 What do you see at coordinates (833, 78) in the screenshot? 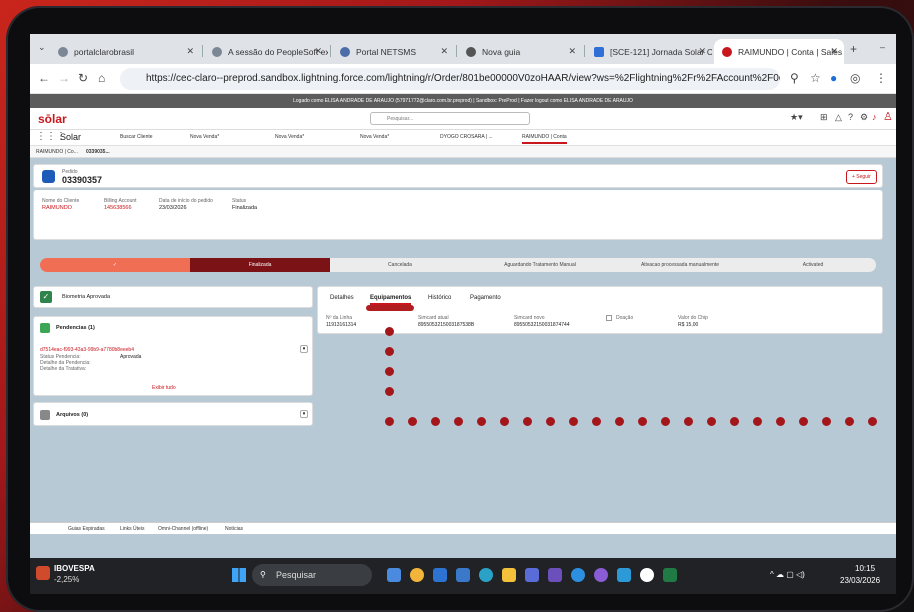
I see `extension-icon: ●` at bounding box center [833, 78].